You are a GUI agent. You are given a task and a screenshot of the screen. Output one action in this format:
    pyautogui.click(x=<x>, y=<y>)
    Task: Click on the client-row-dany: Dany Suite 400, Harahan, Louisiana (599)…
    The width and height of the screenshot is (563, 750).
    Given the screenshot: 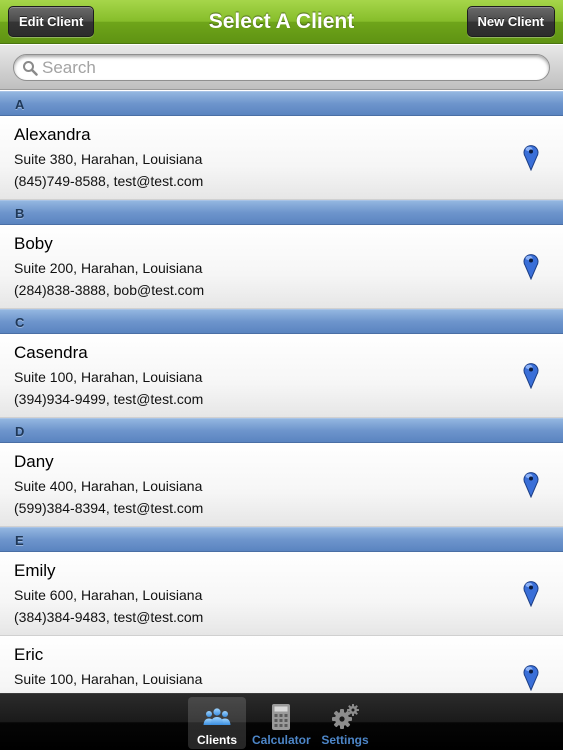 What is the action you would take?
    pyautogui.click(x=281, y=485)
    